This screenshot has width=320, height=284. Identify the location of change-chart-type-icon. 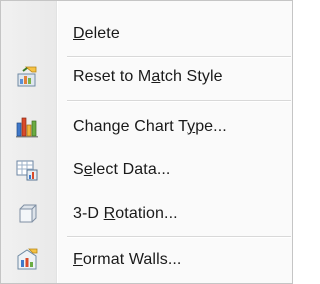
(27, 127).